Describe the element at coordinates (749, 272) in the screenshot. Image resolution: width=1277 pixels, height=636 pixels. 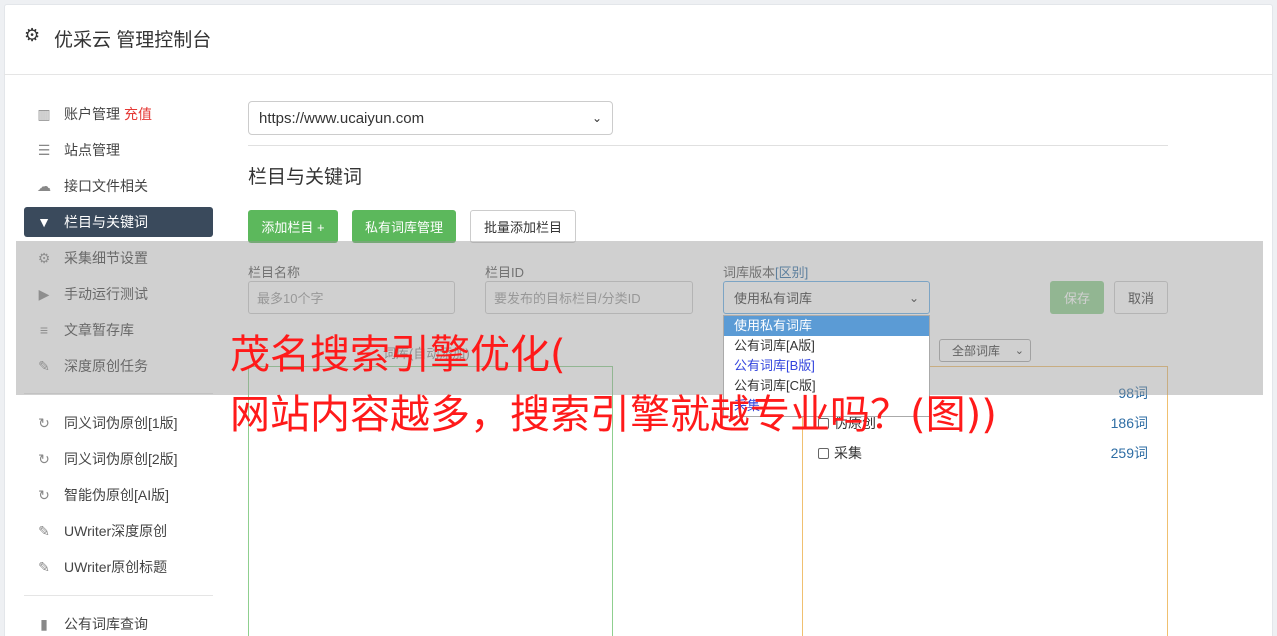
I see `lib-version-text: 词库版本` at that location.